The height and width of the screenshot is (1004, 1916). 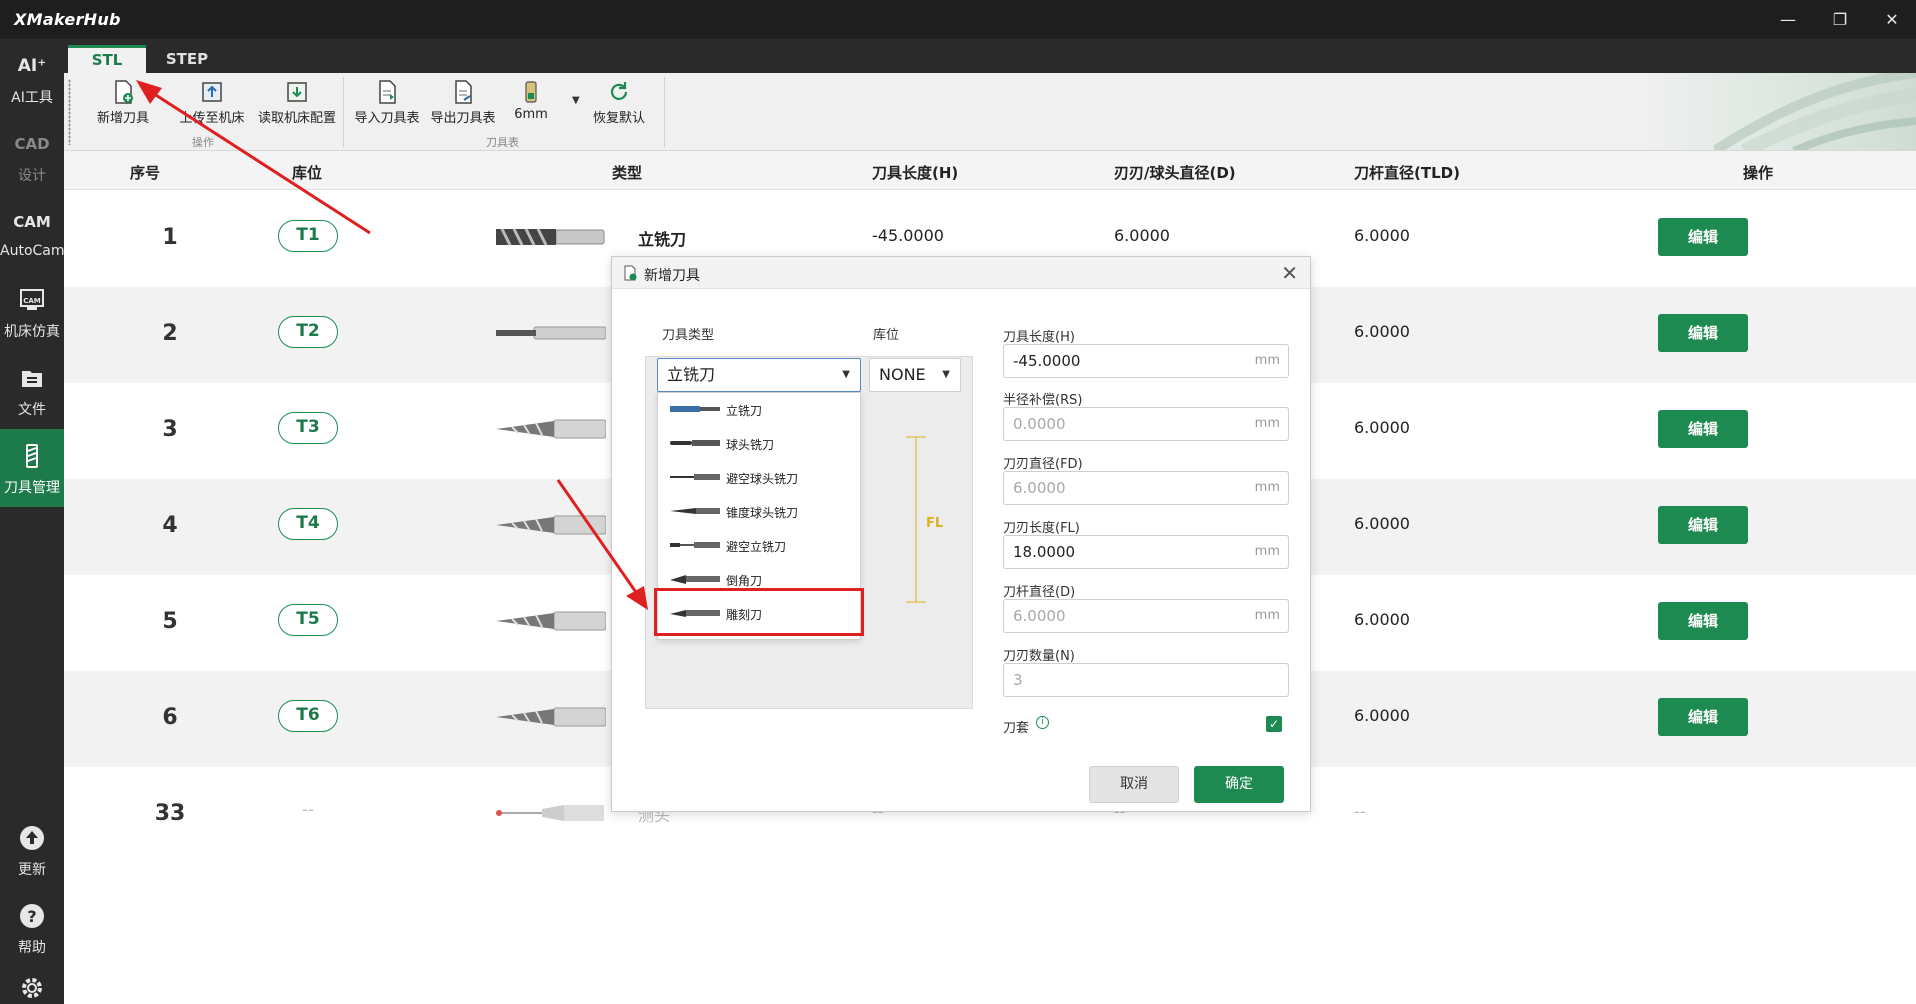 I want to click on nav-label: AutoCam, so click(x=32, y=251).